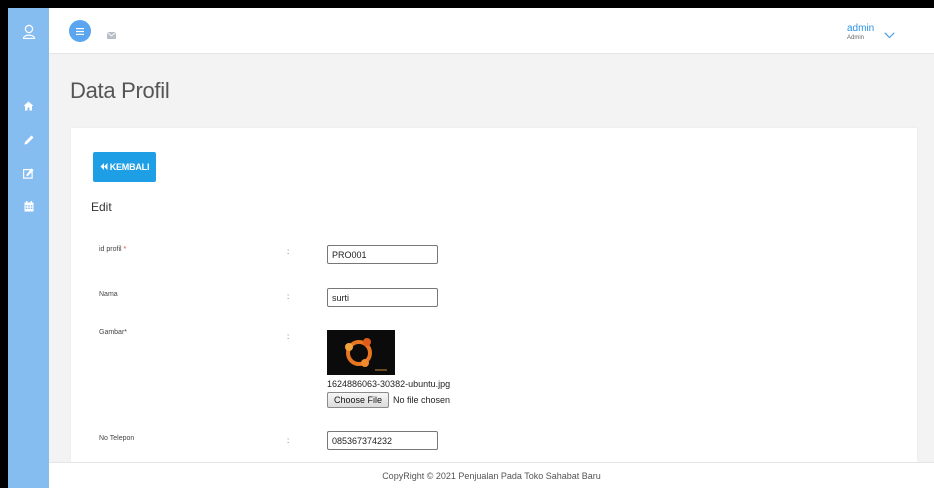  What do you see at coordinates (382, 297) in the screenshot?
I see `nama-input` at bounding box center [382, 297].